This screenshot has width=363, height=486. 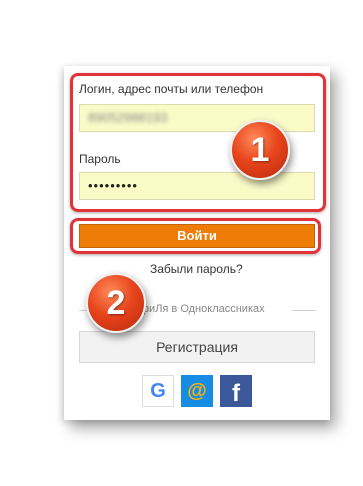 What do you see at coordinates (171, 89) in the screenshot?
I see `login-label: Логин, адрес почты или телефон` at bounding box center [171, 89].